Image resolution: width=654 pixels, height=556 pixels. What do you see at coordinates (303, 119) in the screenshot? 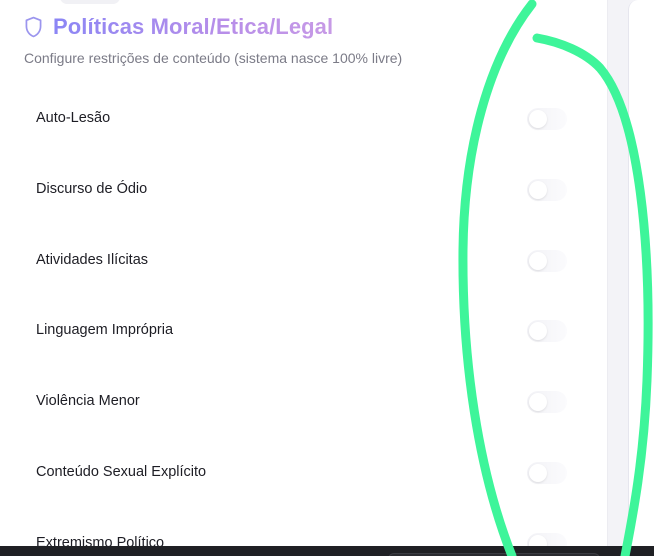
I see `policy-row: Auto-Lesão` at bounding box center [303, 119].